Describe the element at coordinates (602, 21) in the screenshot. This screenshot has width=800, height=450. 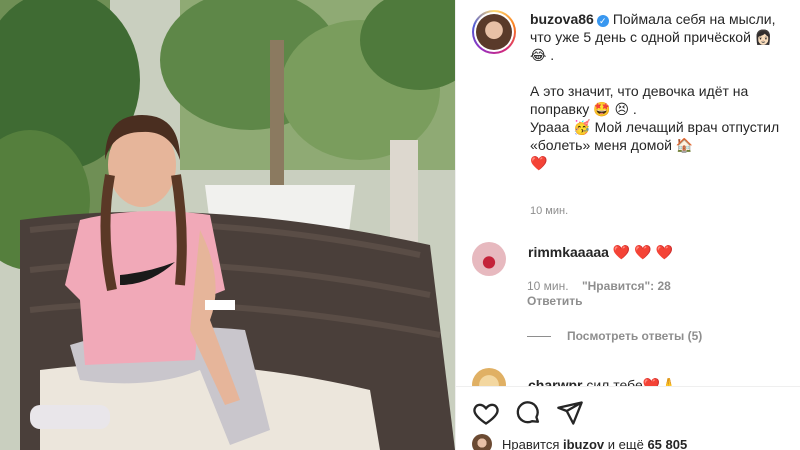
I see `verified-badge-icon: ✓` at that location.